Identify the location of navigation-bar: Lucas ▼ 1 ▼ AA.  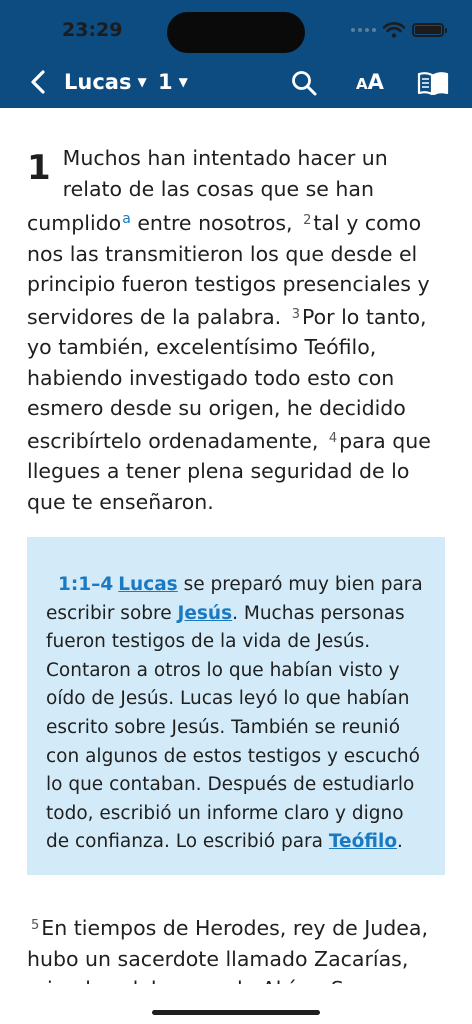
(236, 82).